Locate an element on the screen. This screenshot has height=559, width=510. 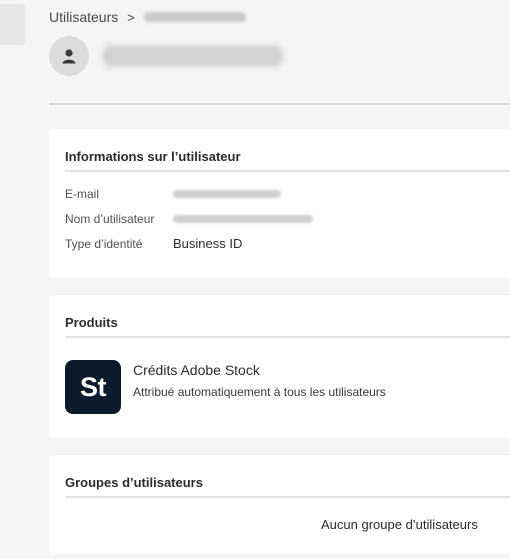
user-info-title: Informations sur l’utilisateur is located at coordinates (153, 156).